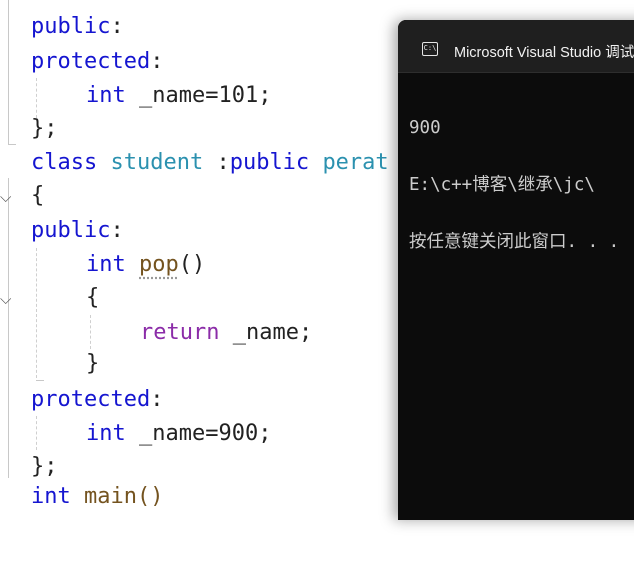 This screenshot has width=634, height=582. Describe the element at coordinates (102, 278) in the screenshot. I see `code-line: ⌵ int pop()` at that location.